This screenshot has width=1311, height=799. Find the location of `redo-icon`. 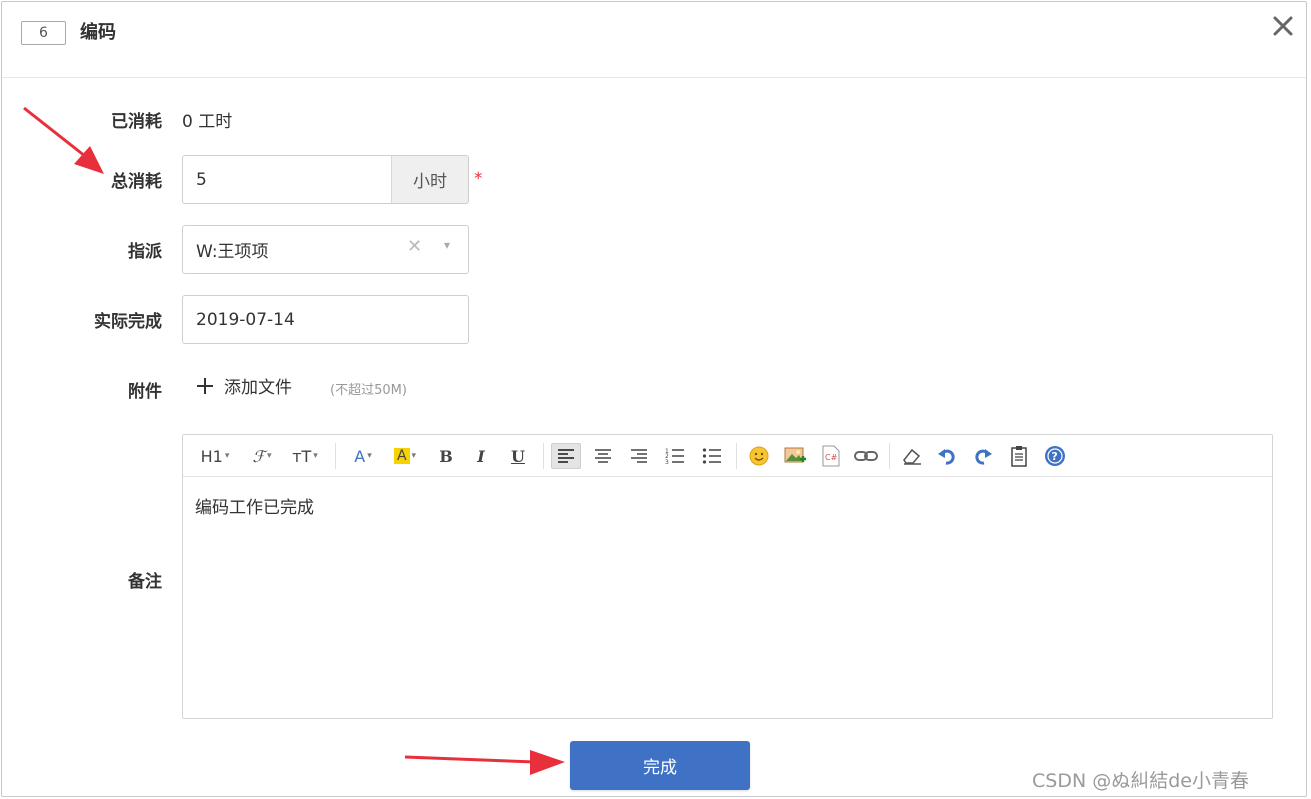

redo-icon is located at coordinates (983, 457).